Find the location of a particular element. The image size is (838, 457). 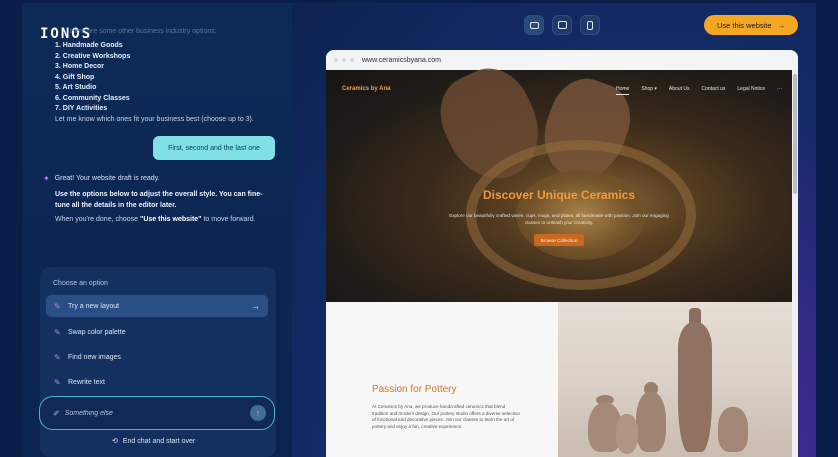

desktop-view-button is located at coordinates (534, 25).